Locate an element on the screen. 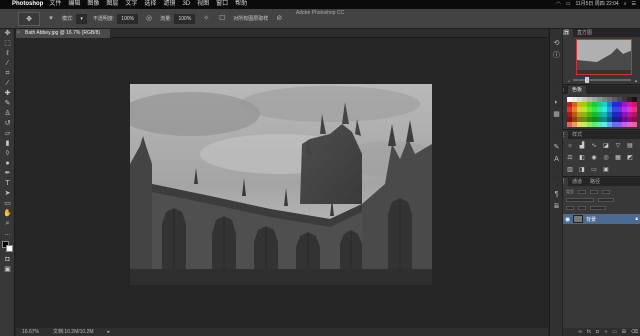  quick-select-tool-icon: ⁄ is located at coordinates (7, 64).